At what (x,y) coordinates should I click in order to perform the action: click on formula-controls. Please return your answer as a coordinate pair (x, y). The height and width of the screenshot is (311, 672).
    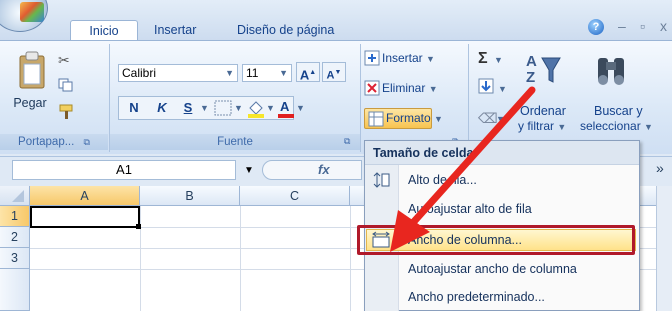
    Looking at the image, I should click on (312, 170).